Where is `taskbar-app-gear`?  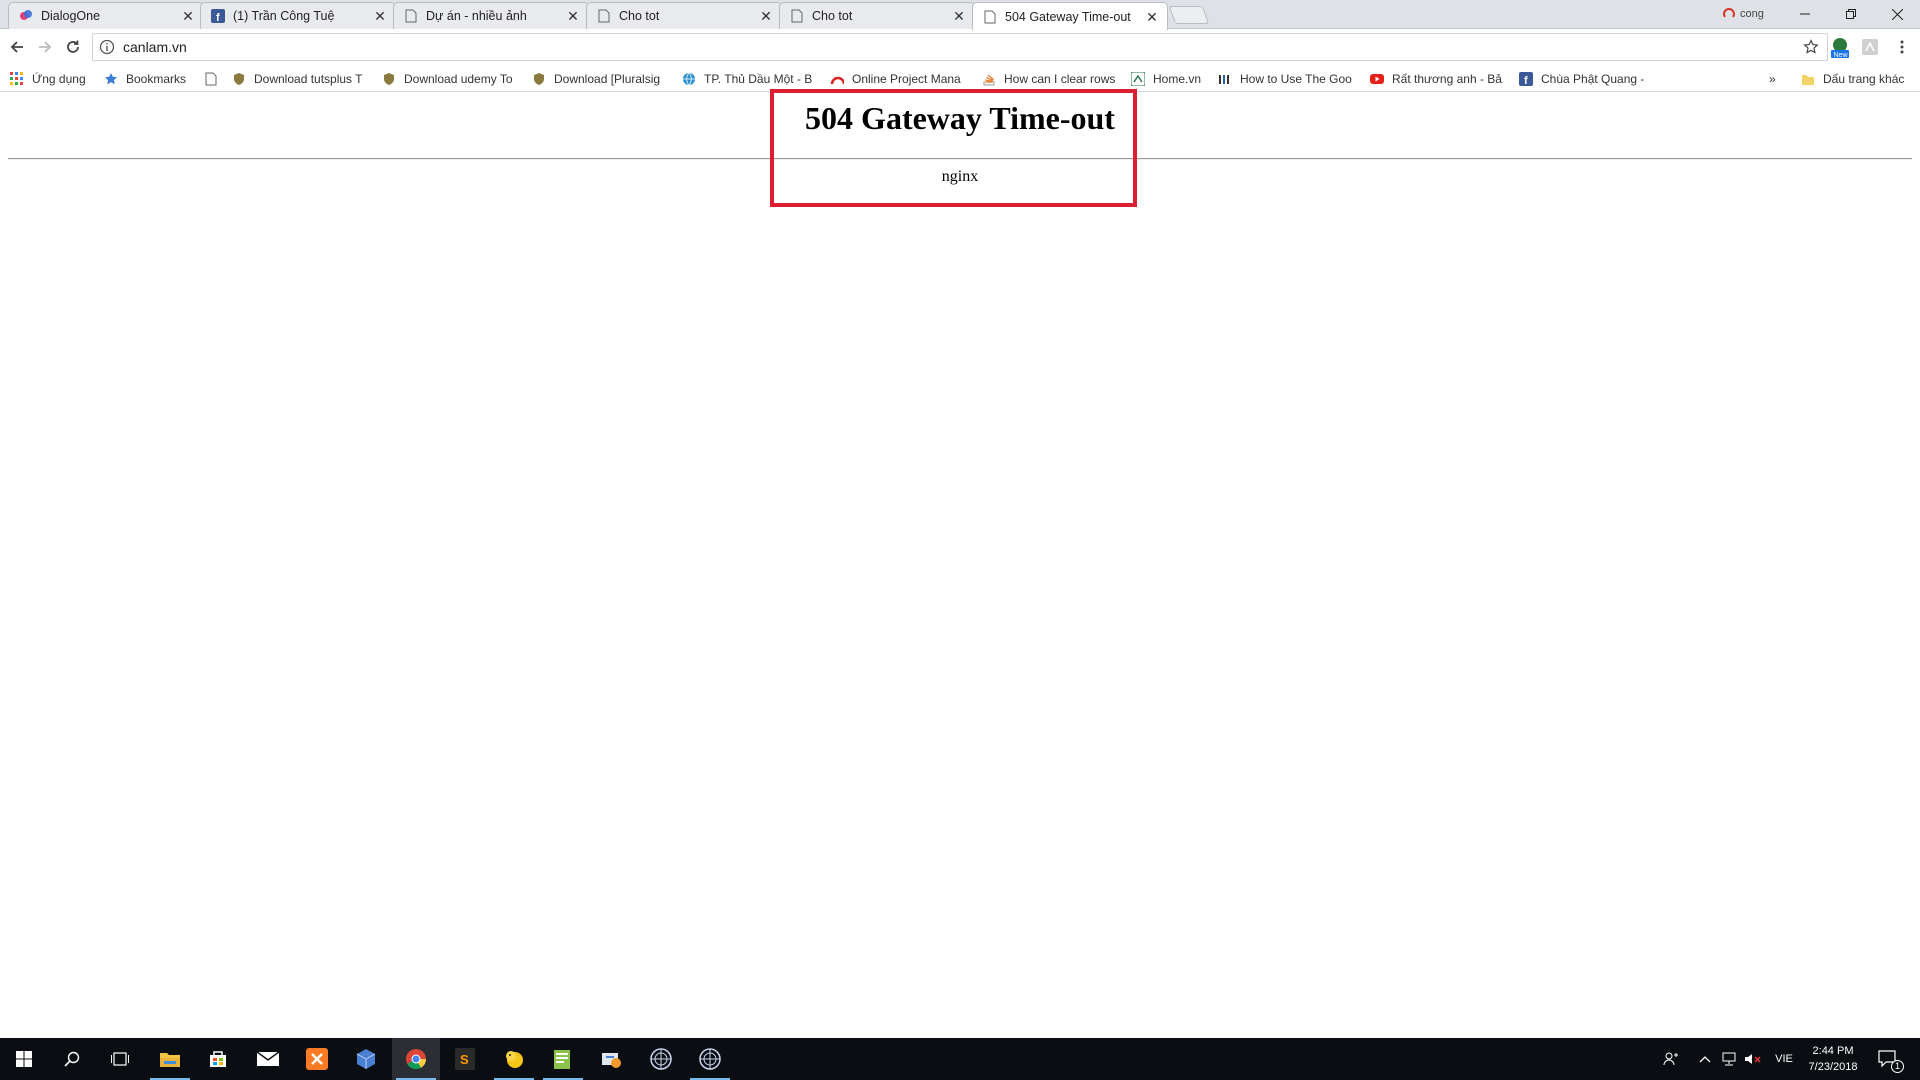
taskbar-app-gear is located at coordinates (612, 1059).